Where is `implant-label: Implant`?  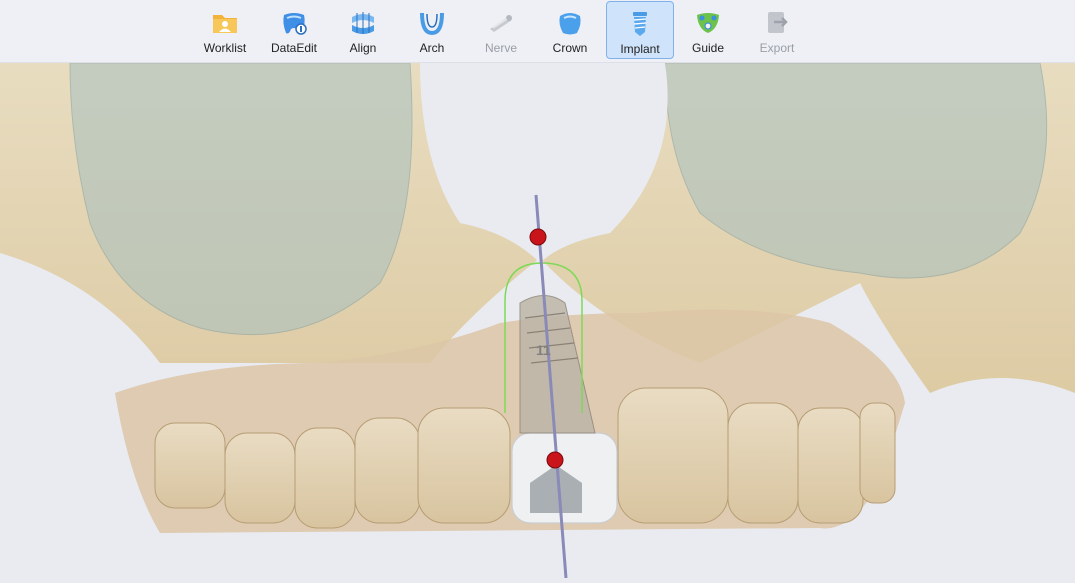
implant-label: Implant is located at coordinates (640, 49).